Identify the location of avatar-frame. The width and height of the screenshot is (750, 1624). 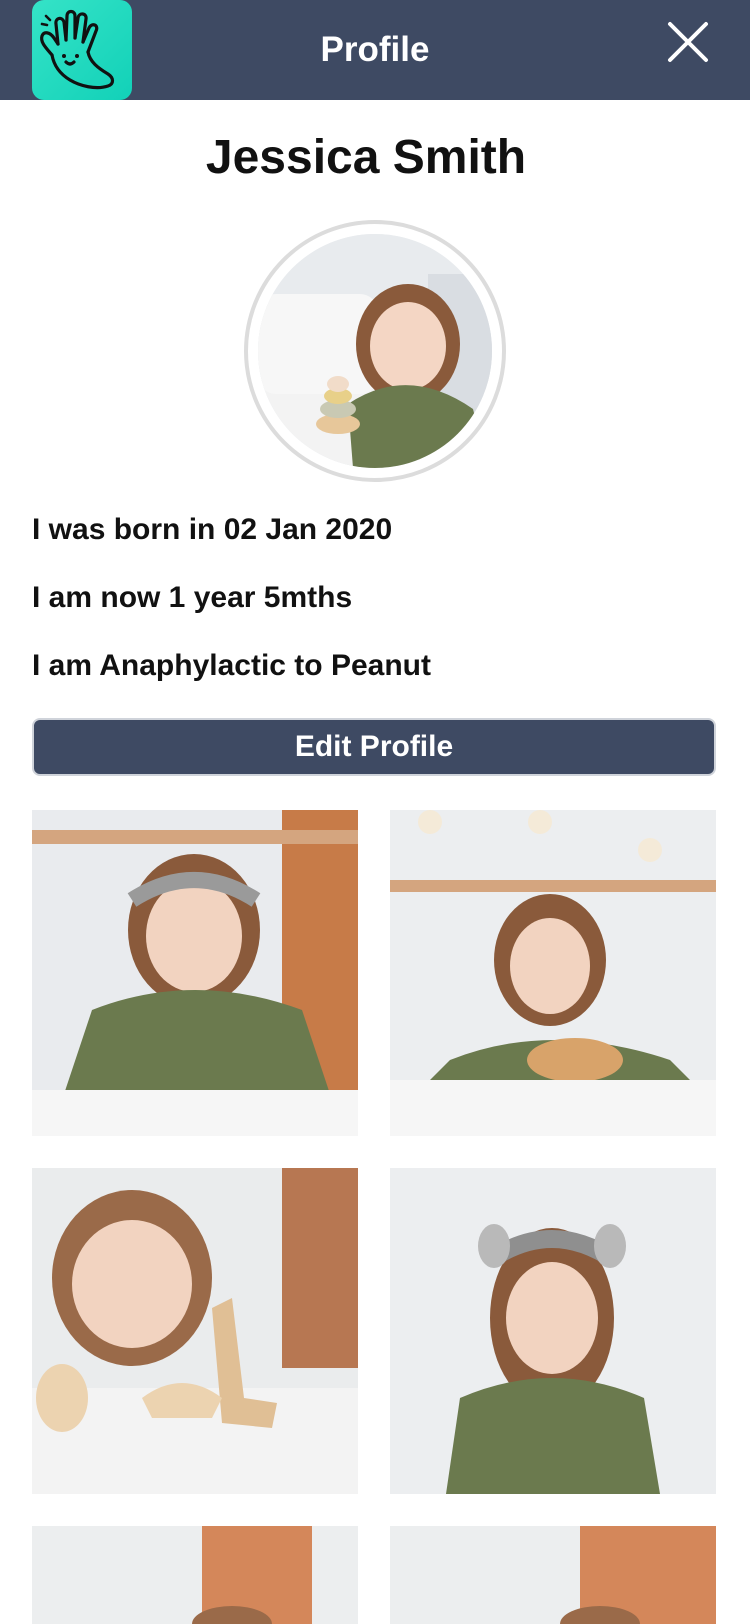
(375, 351).